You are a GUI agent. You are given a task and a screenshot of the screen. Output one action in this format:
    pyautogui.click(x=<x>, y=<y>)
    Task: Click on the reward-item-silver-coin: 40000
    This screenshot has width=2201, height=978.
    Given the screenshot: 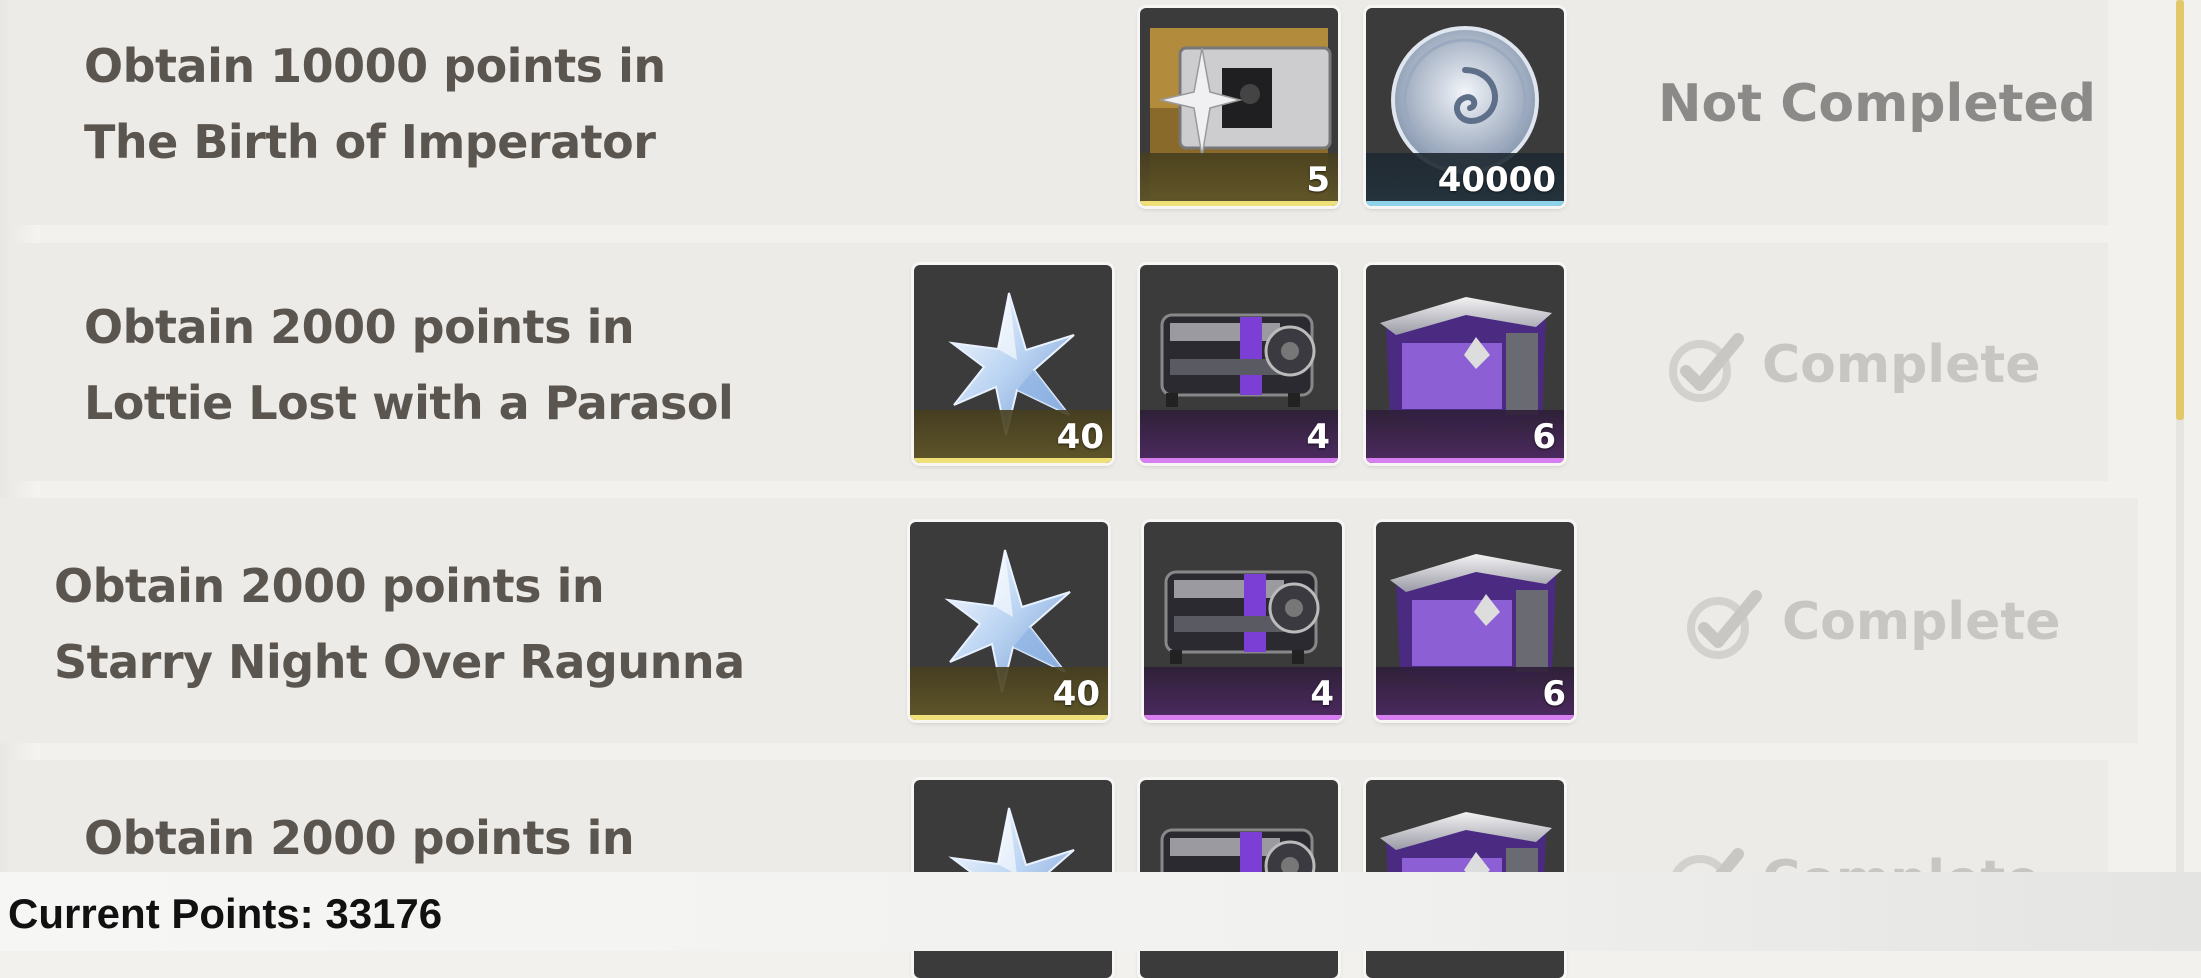 What is the action you would take?
    pyautogui.click(x=1465, y=107)
    